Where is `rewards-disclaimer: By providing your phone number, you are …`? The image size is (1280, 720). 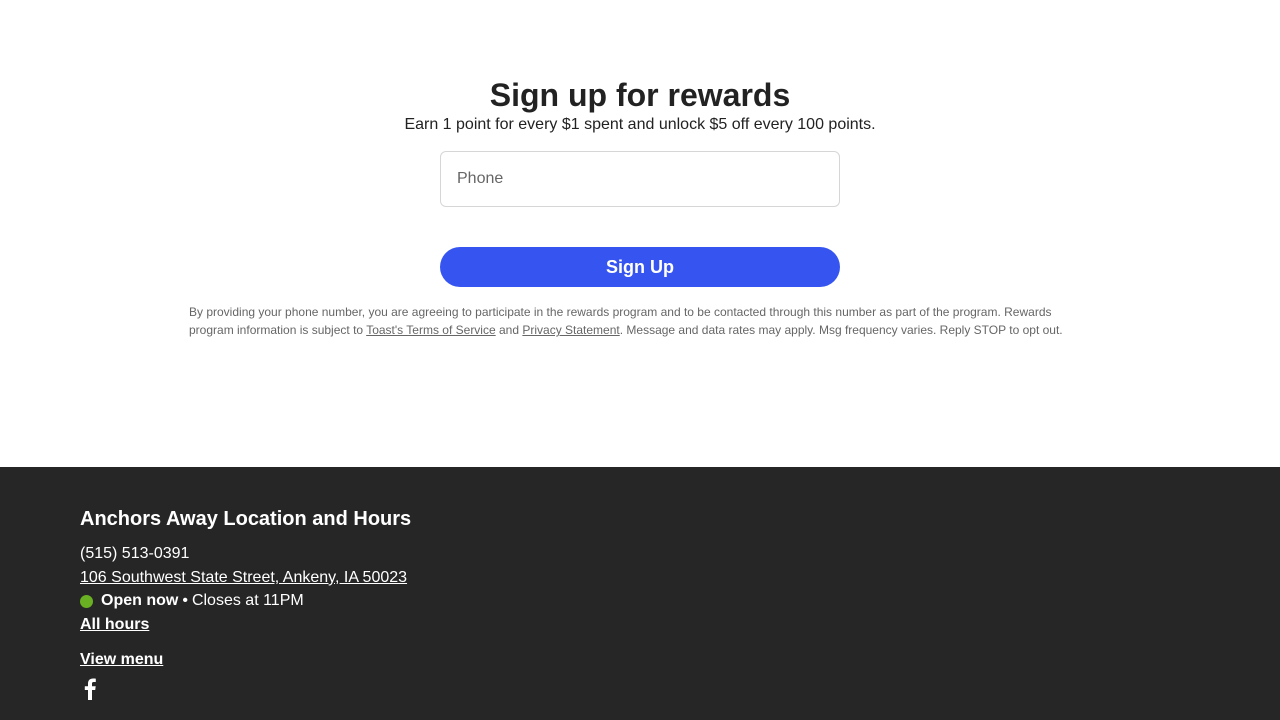 rewards-disclaimer: By providing your phone number, you are … is located at coordinates (639, 321).